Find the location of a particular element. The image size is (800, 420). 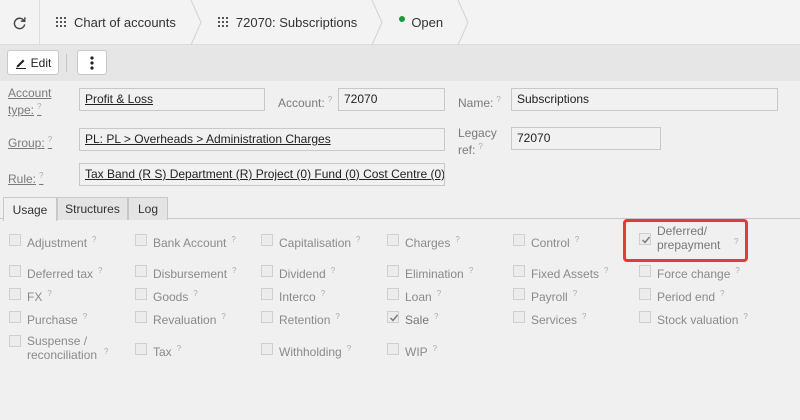

account-type-field: Profit & Loss is located at coordinates (172, 99).